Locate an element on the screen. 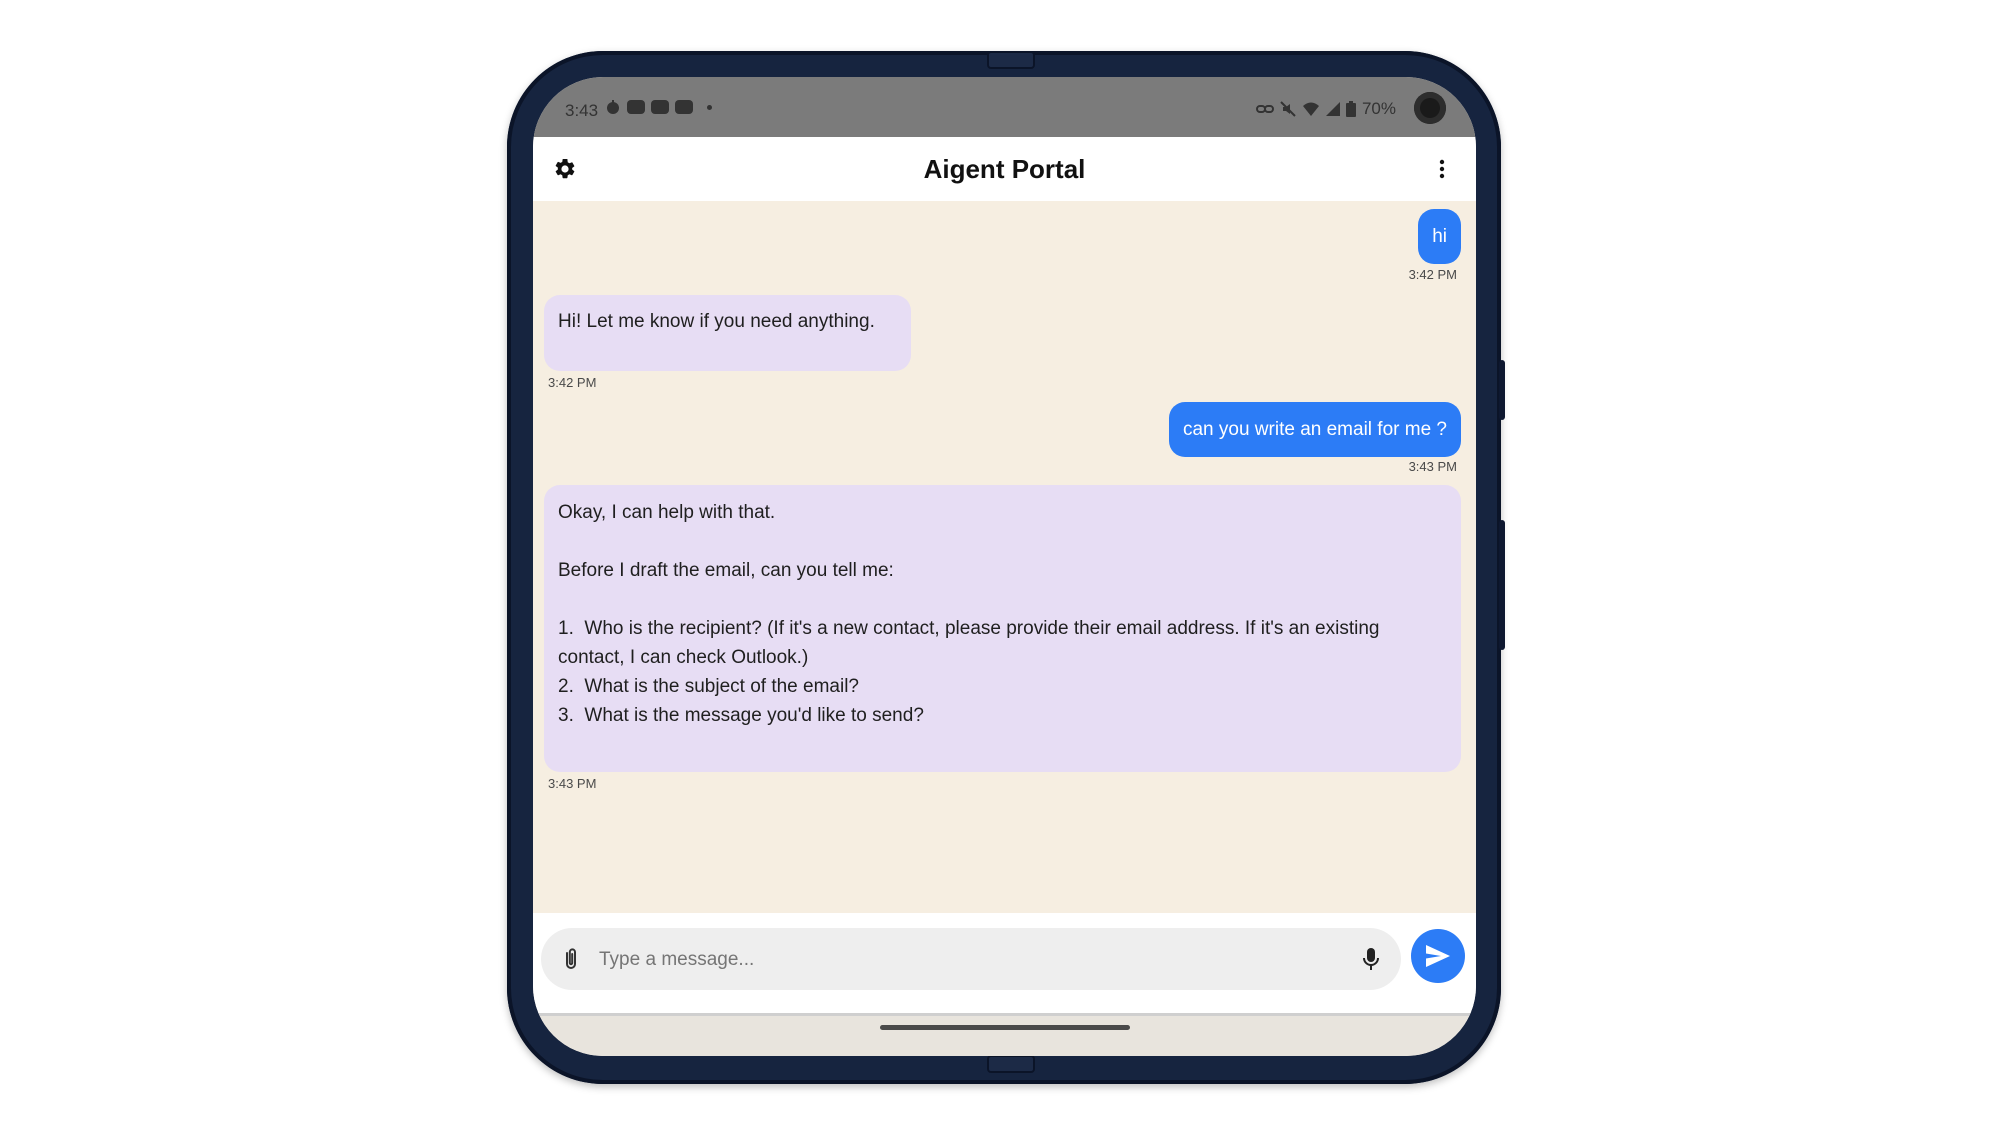  user-message-bubble: can you write an email for me ? is located at coordinates (1314, 429).